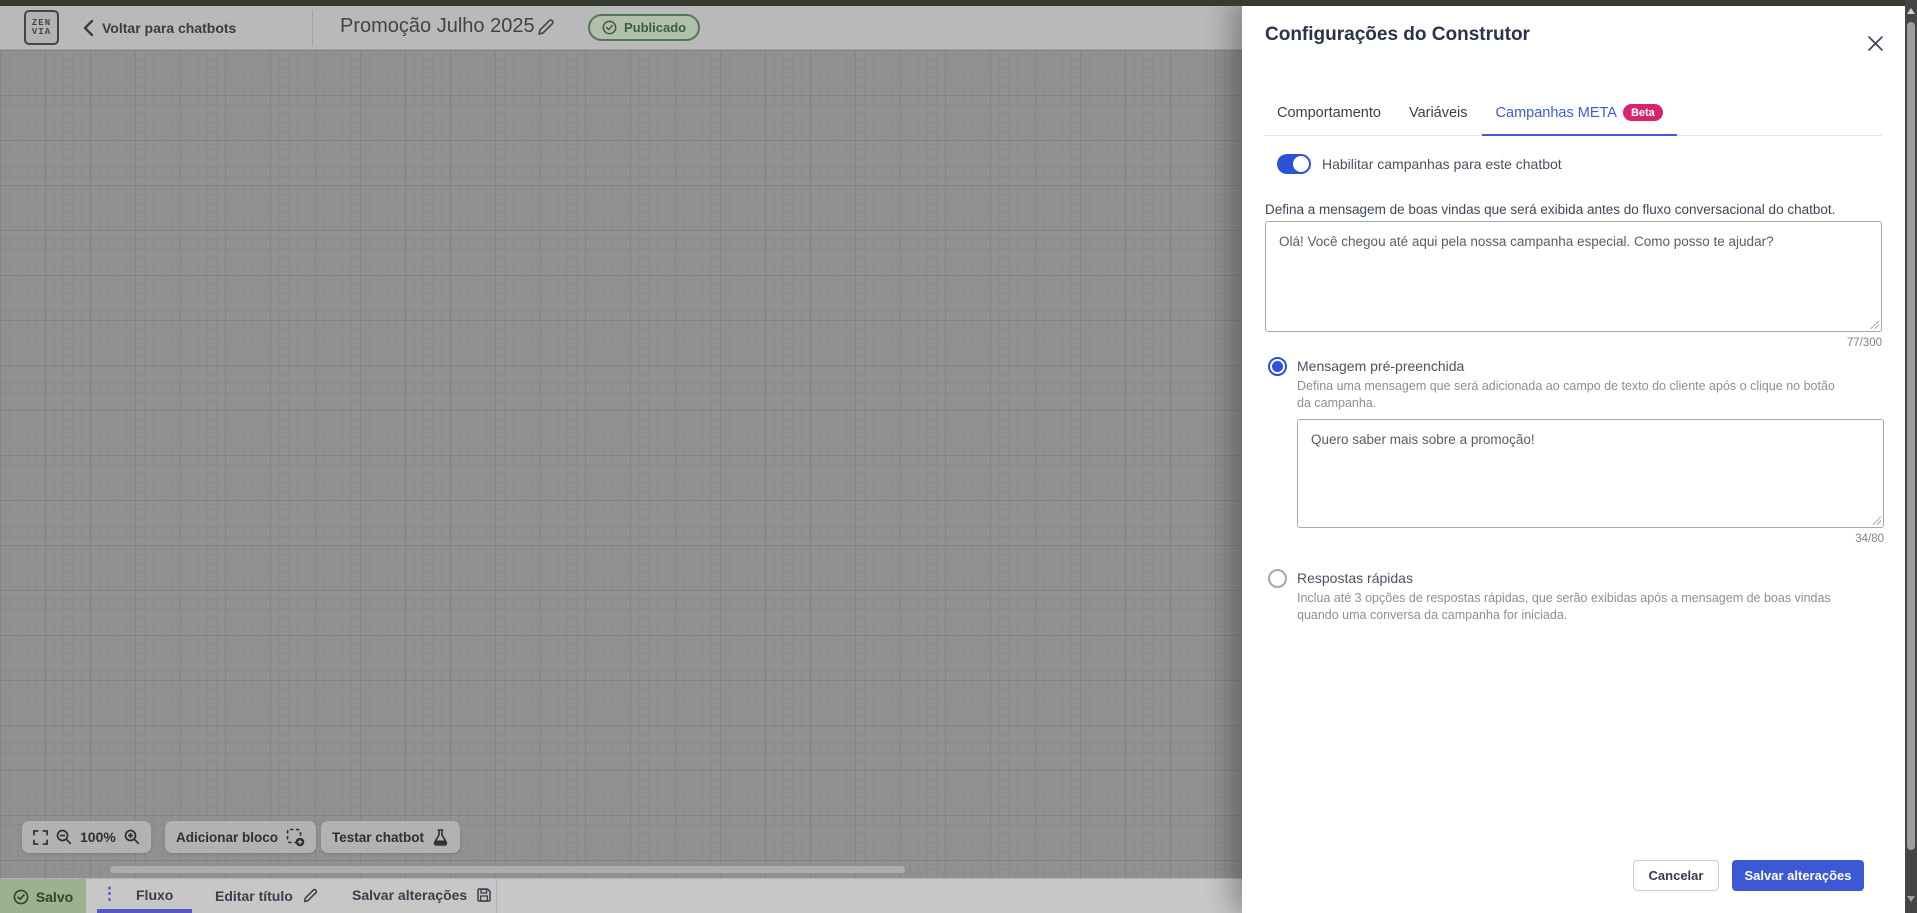 The height and width of the screenshot is (913, 1917). Describe the element at coordinates (227, 837) in the screenshot. I see `add-block-label: Adicionar bloco` at that location.